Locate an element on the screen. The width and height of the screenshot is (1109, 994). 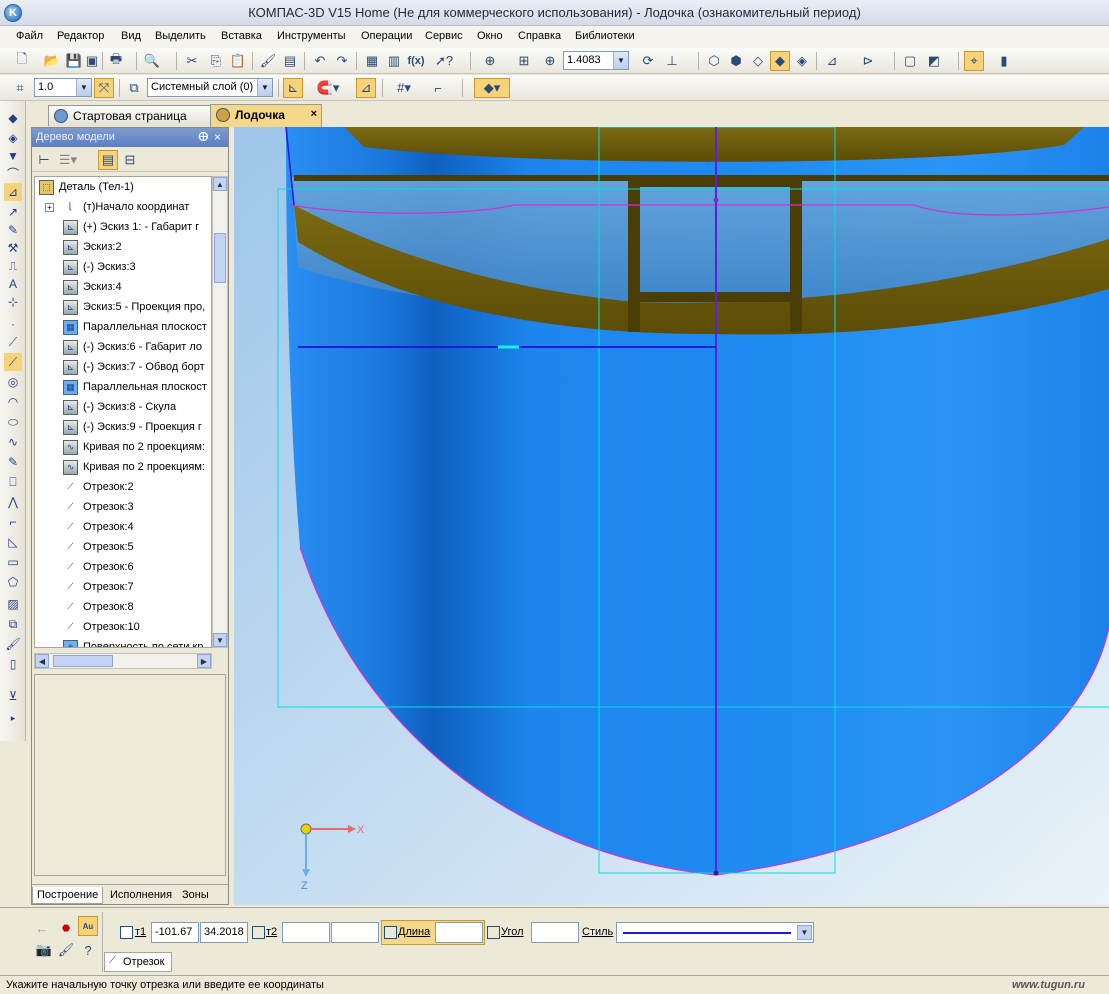
measure-icon: ✎ is located at coordinates (13, 230).